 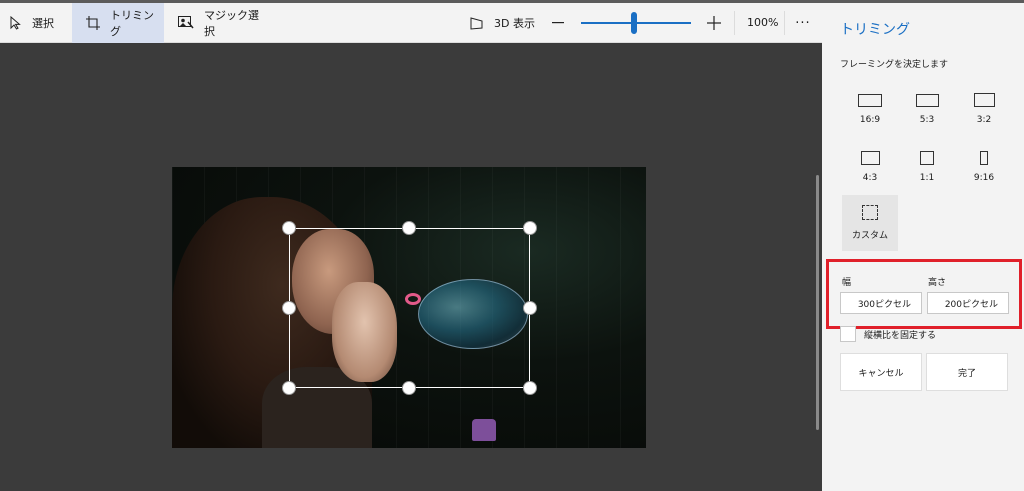 I want to click on 3d-view-icon, so click(x=477, y=23).